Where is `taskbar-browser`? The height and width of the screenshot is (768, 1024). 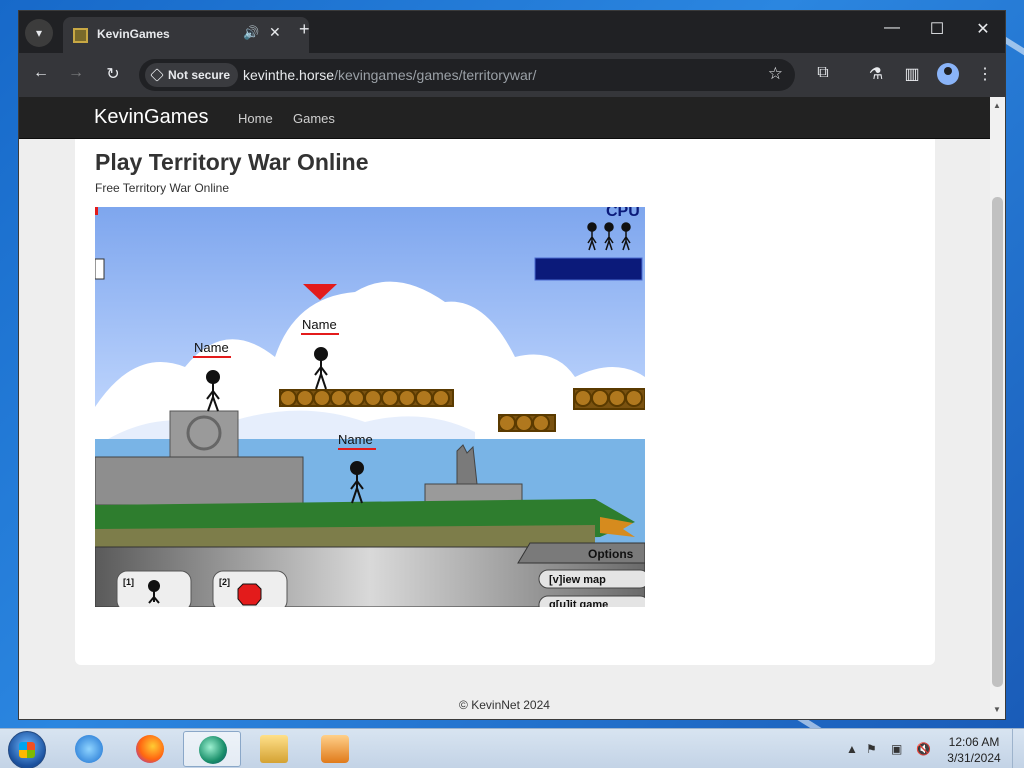
taskbar-browser is located at coordinates (212, 749).